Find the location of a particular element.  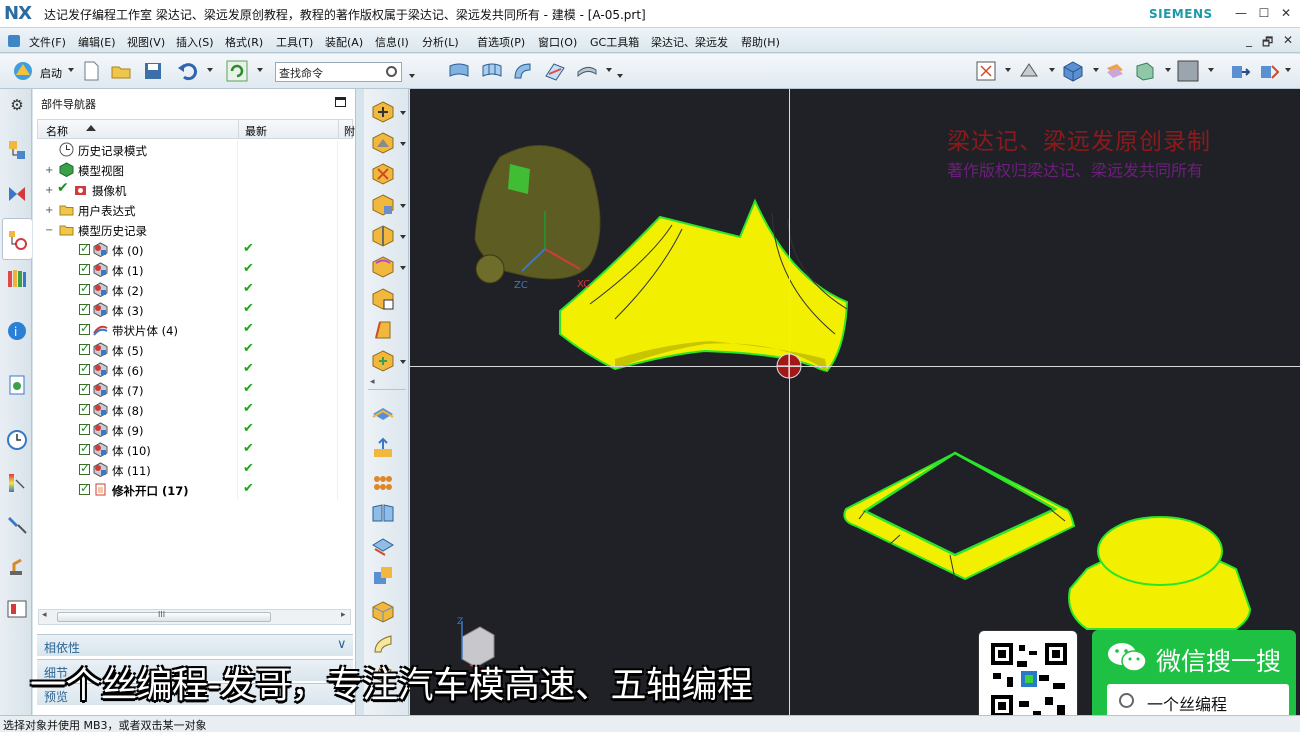

horizontal-scrollbar: ◂ III ▸ is located at coordinates (194, 617).